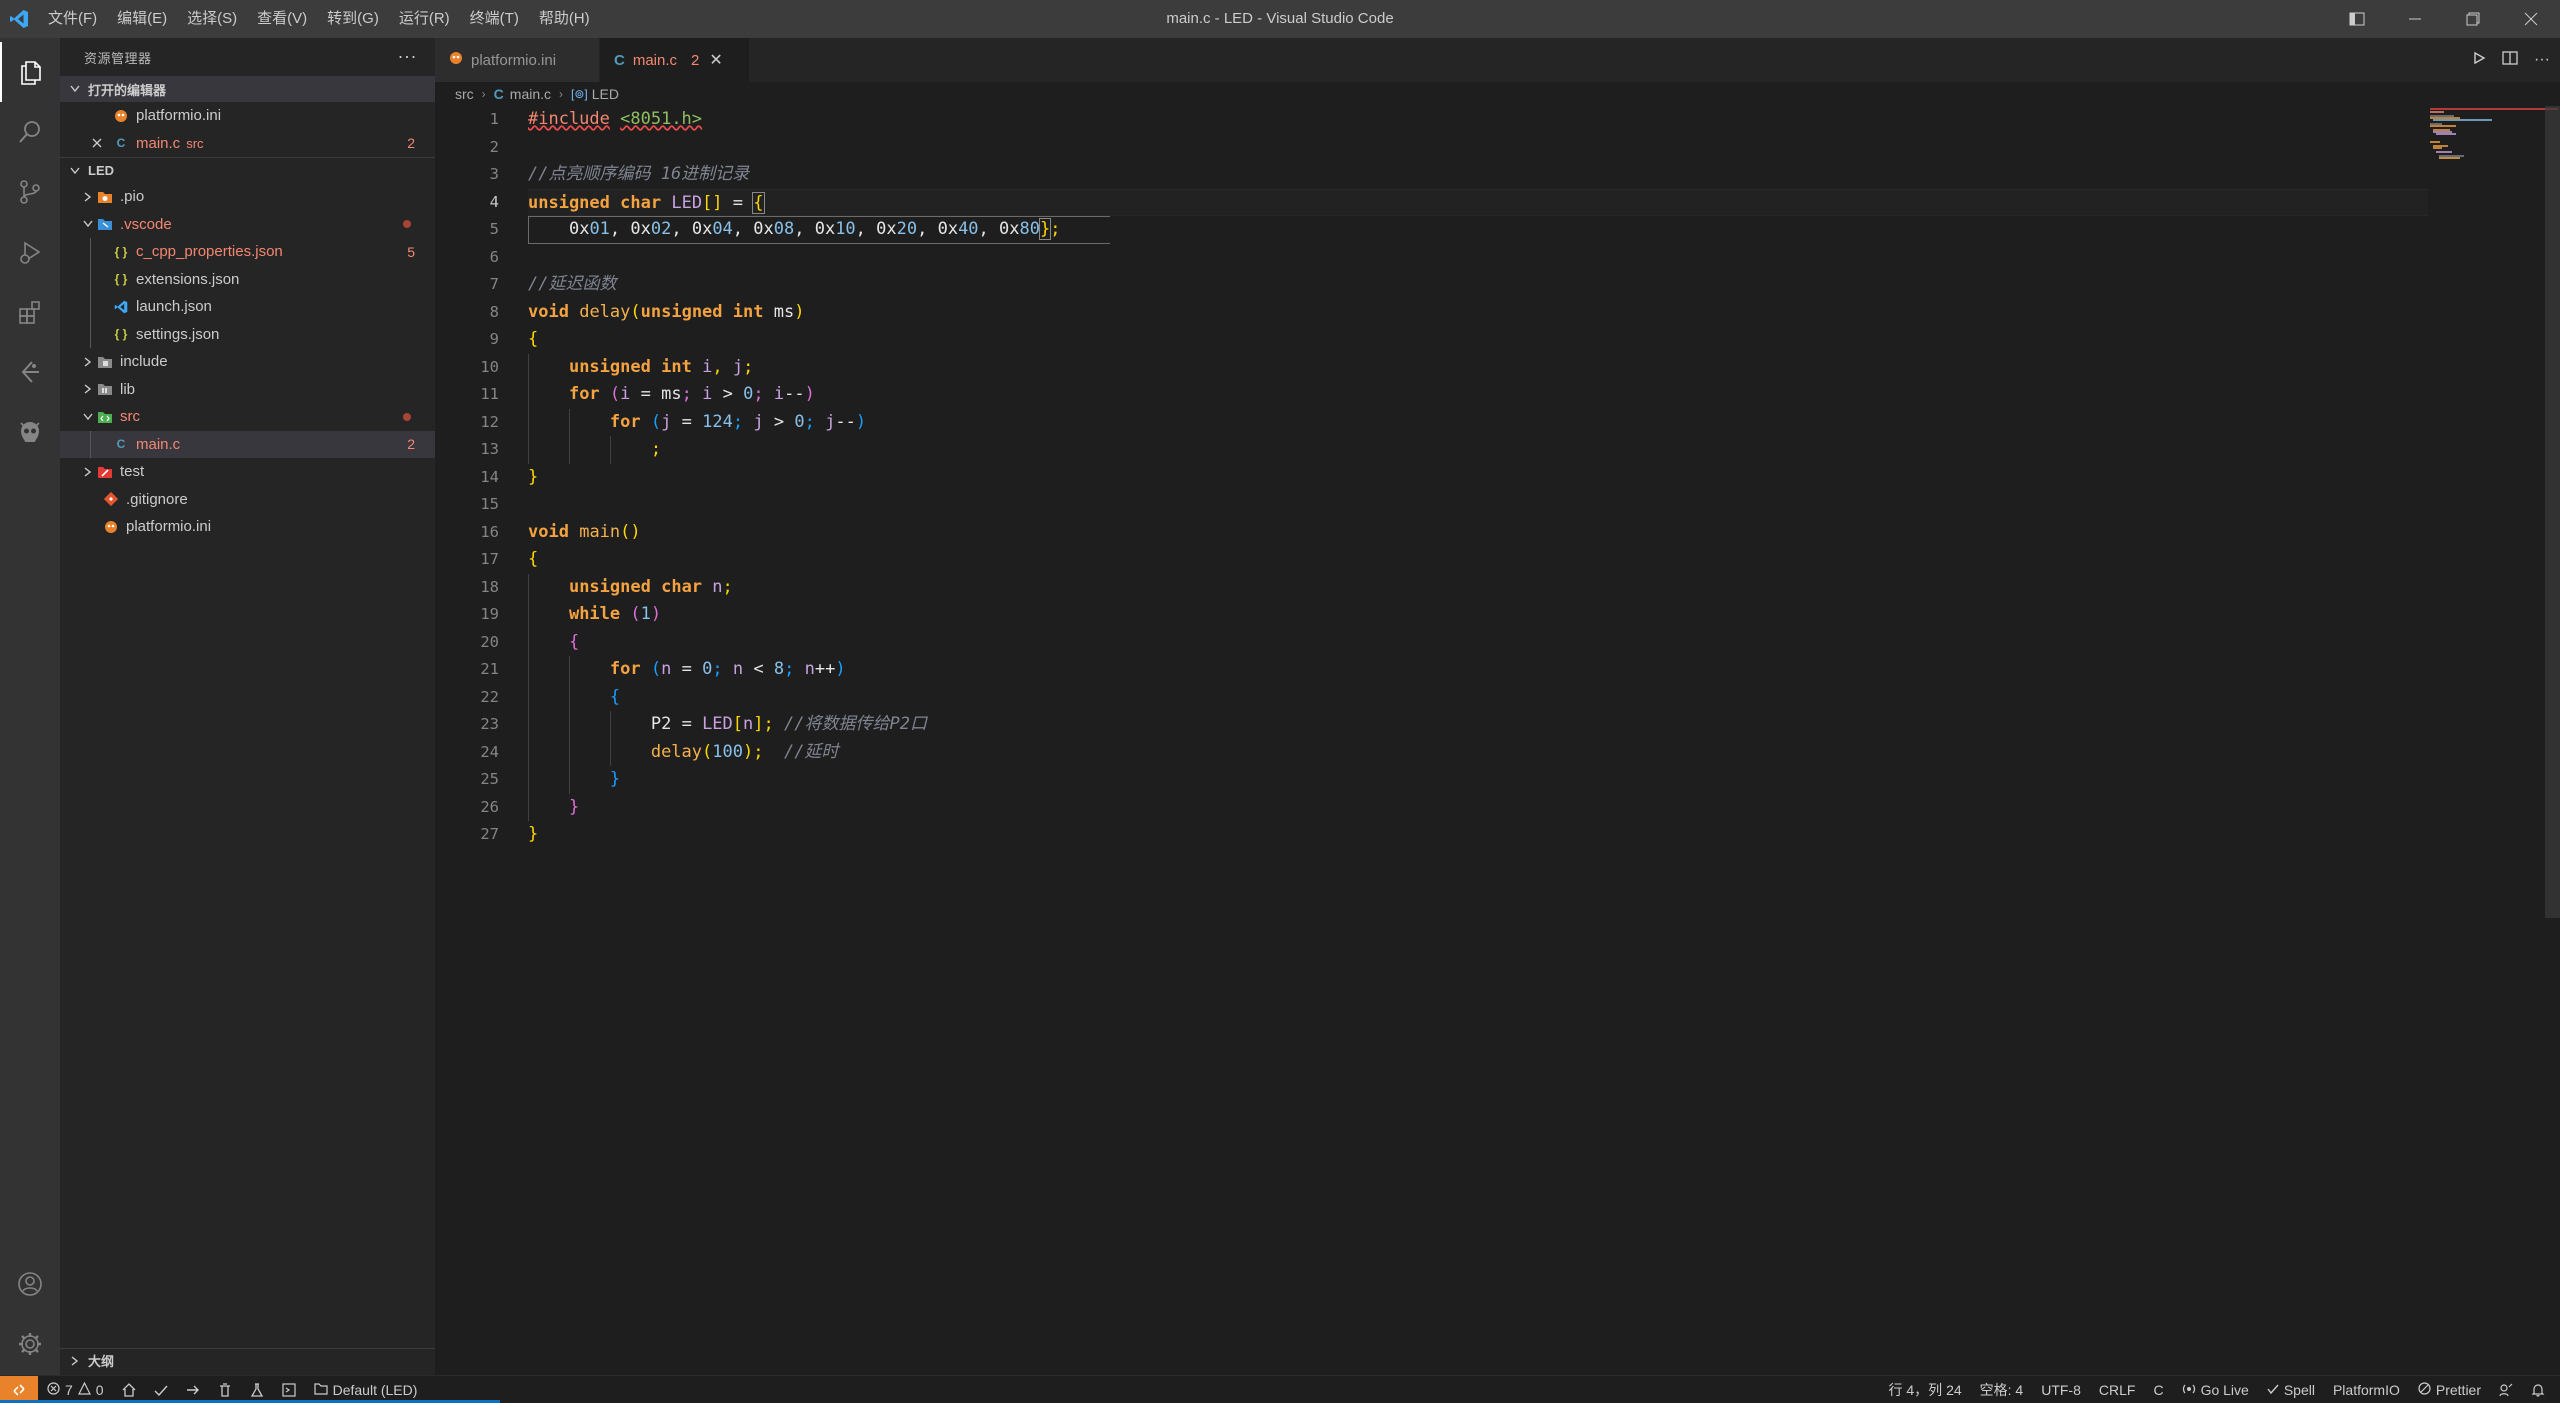  What do you see at coordinates (2552, 512) in the screenshot?
I see `editor-scrollbar` at bounding box center [2552, 512].